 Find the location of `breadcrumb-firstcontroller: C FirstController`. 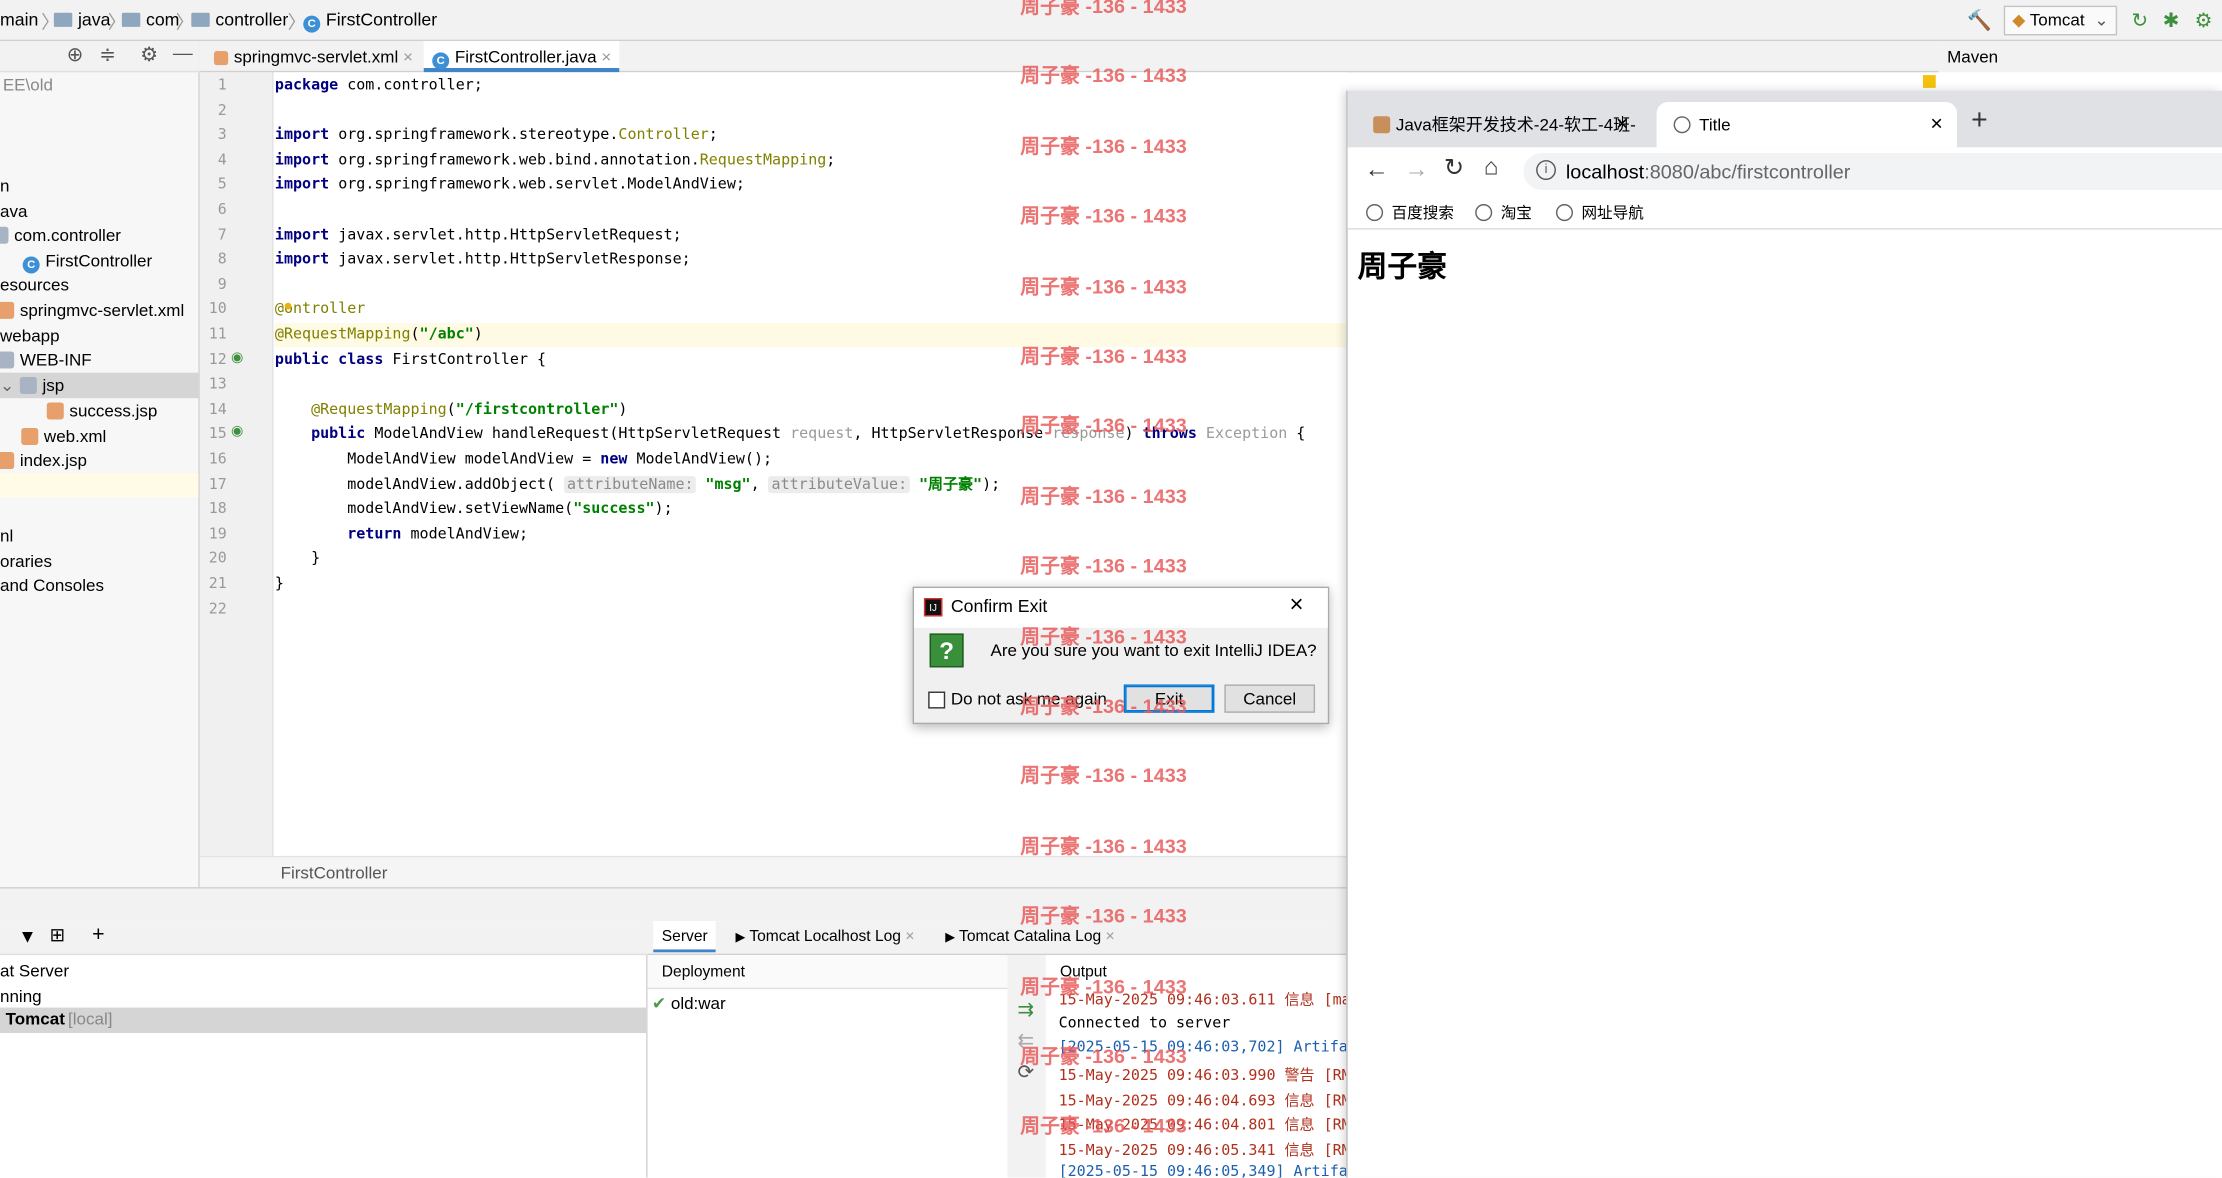

breadcrumb-firstcontroller: C FirstController is located at coordinates (370, 21).